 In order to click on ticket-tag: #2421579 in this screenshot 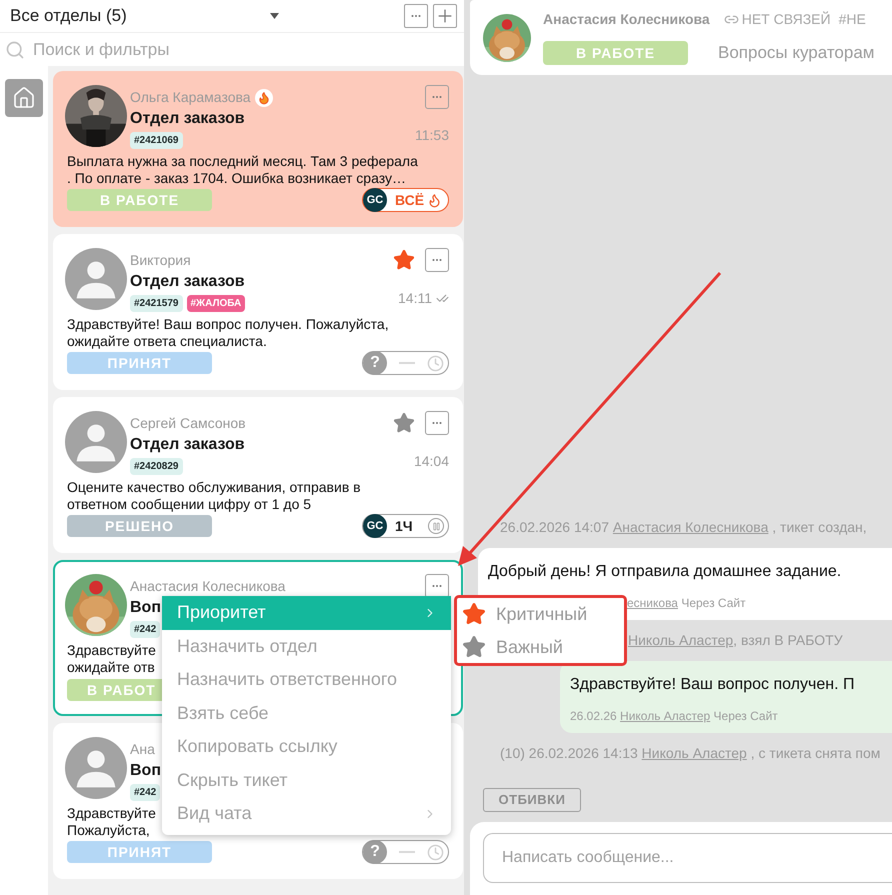, I will do `click(156, 303)`.